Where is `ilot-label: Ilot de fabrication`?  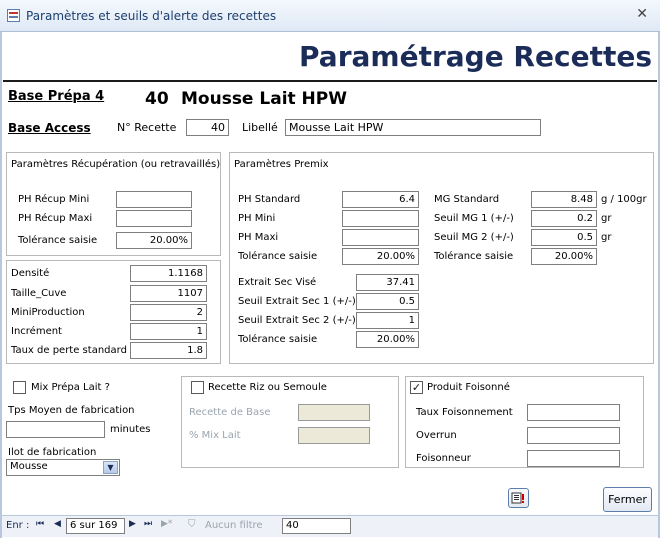
ilot-label: Ilot de fabrication is located at coordinates (52, 452).